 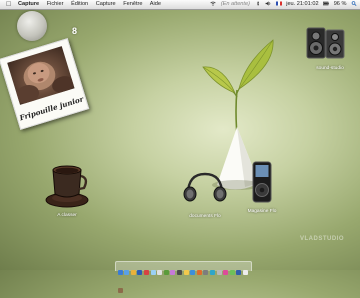 I want to click on ipod-label: Magasine Flo, so click(x=262, y=211).